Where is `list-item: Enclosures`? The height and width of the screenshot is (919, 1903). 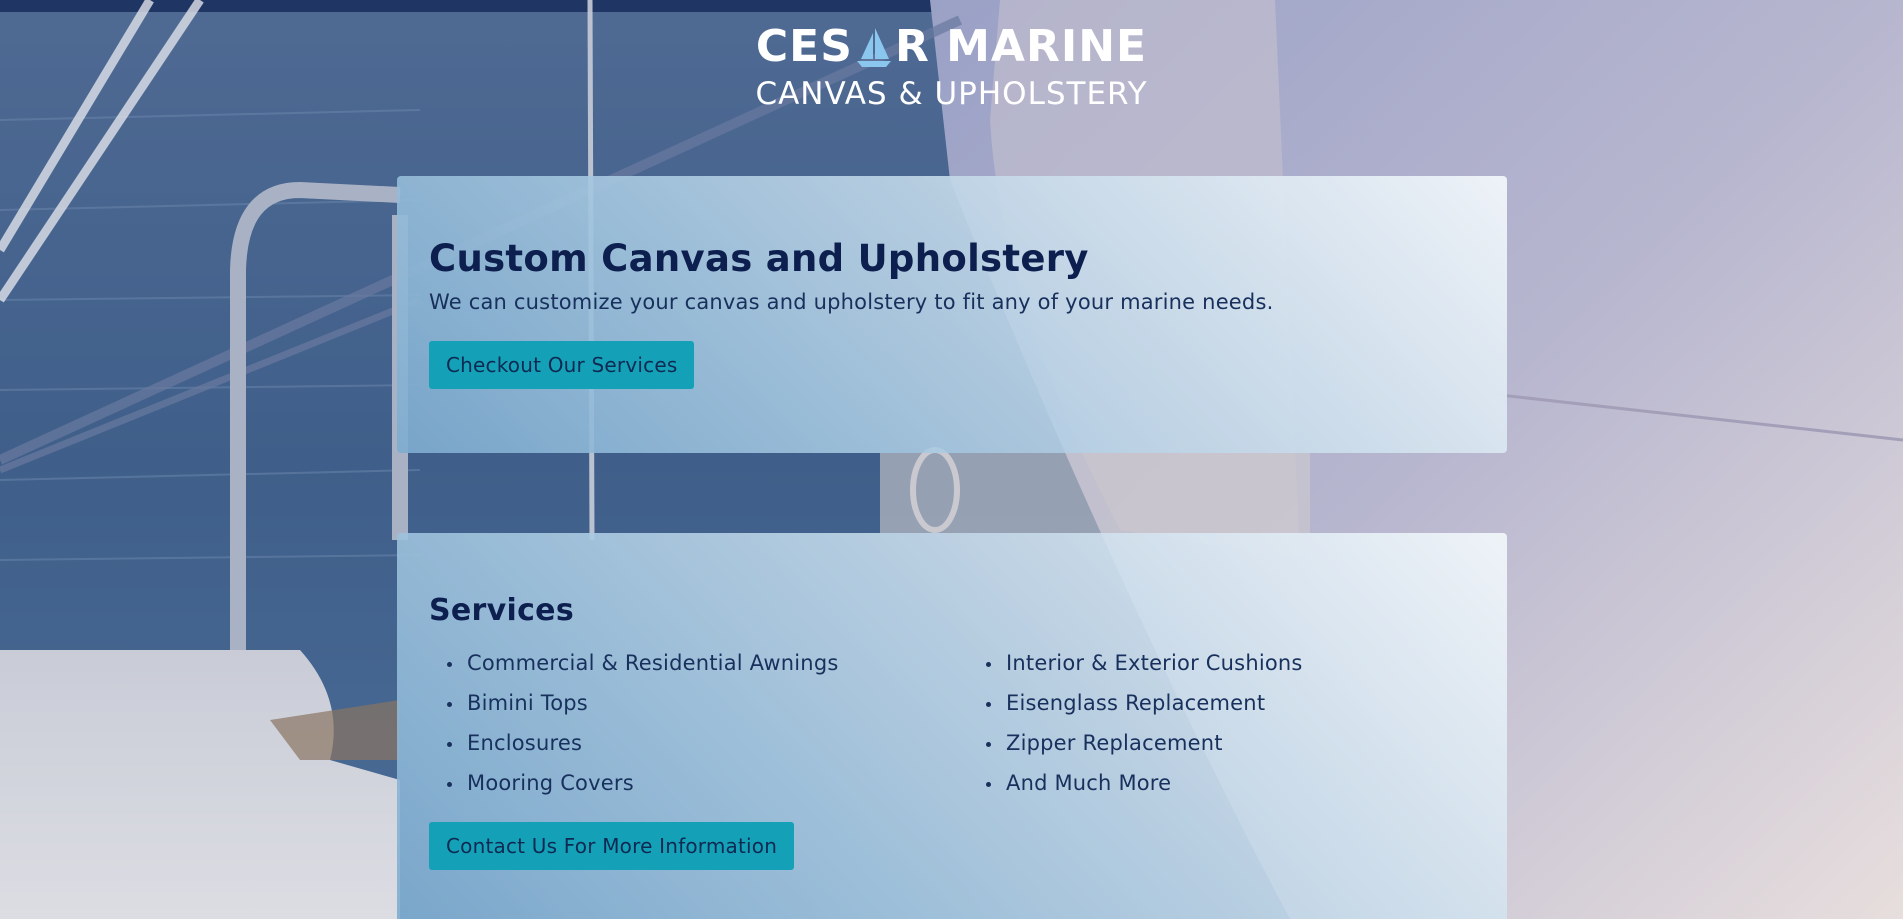
list-item: Enclosures is located at coordinates (643, 743).